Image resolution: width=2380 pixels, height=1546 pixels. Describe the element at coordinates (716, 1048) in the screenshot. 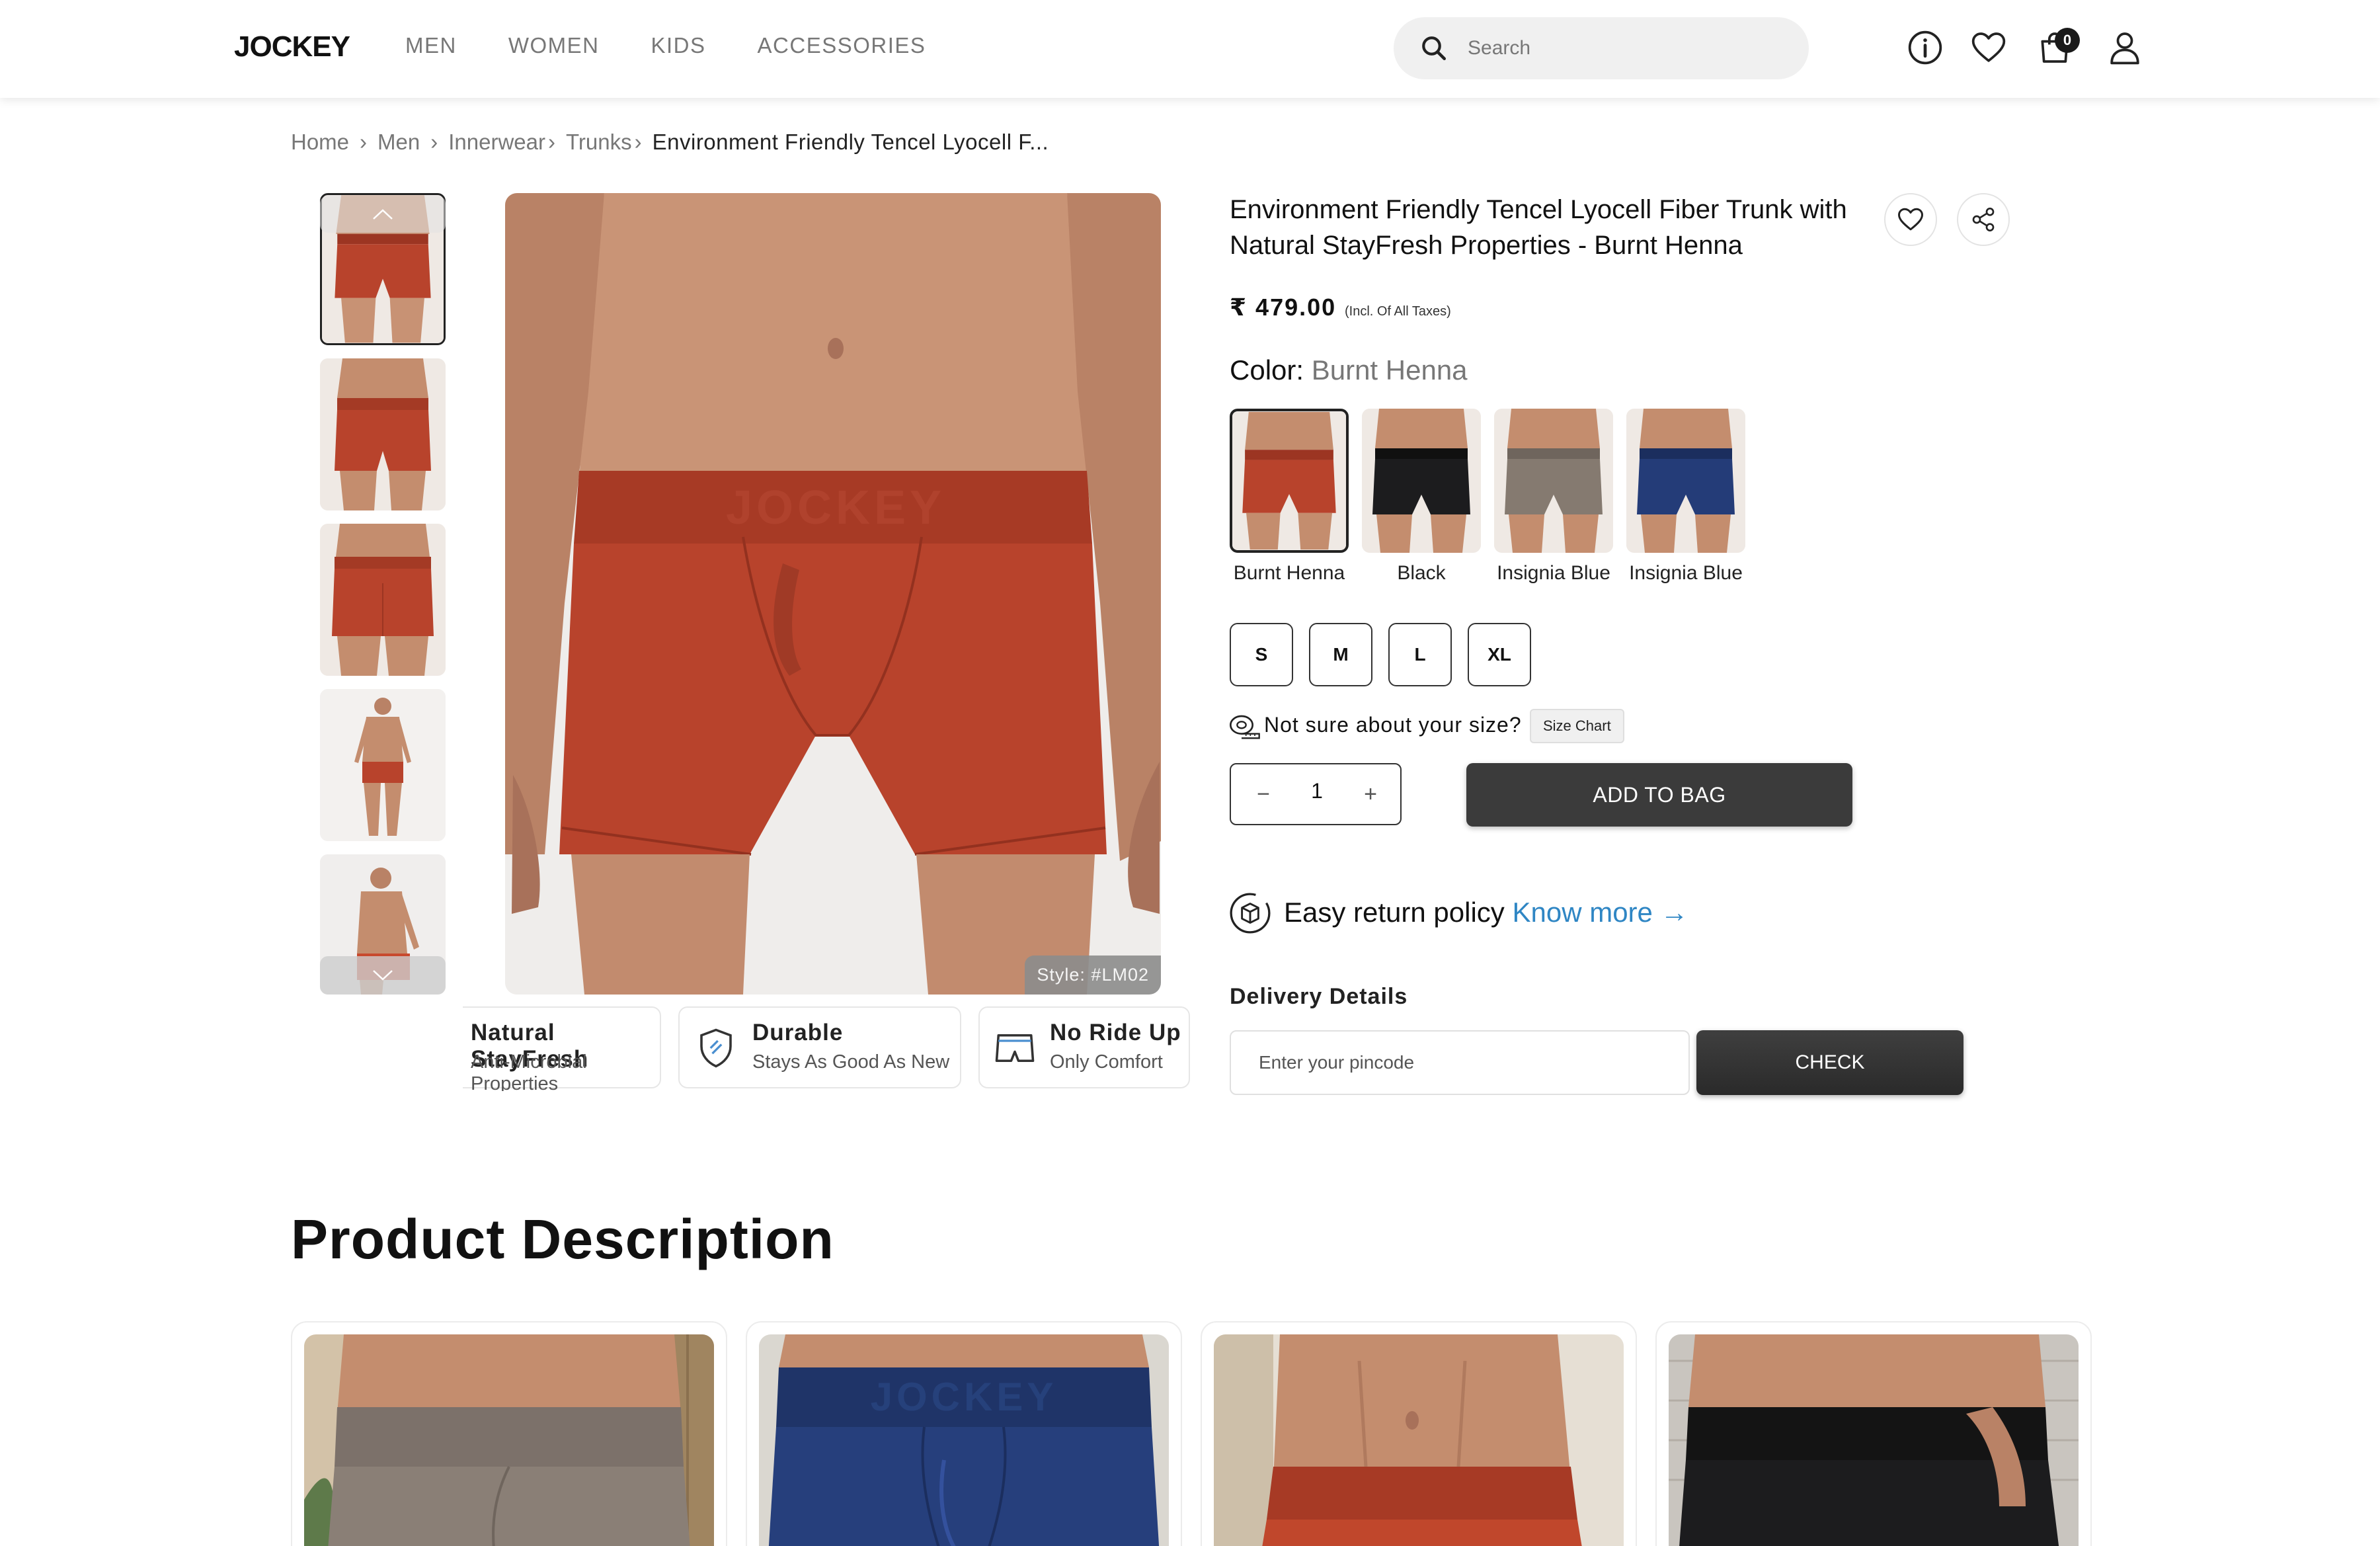

I see `shield-icon` at that location.